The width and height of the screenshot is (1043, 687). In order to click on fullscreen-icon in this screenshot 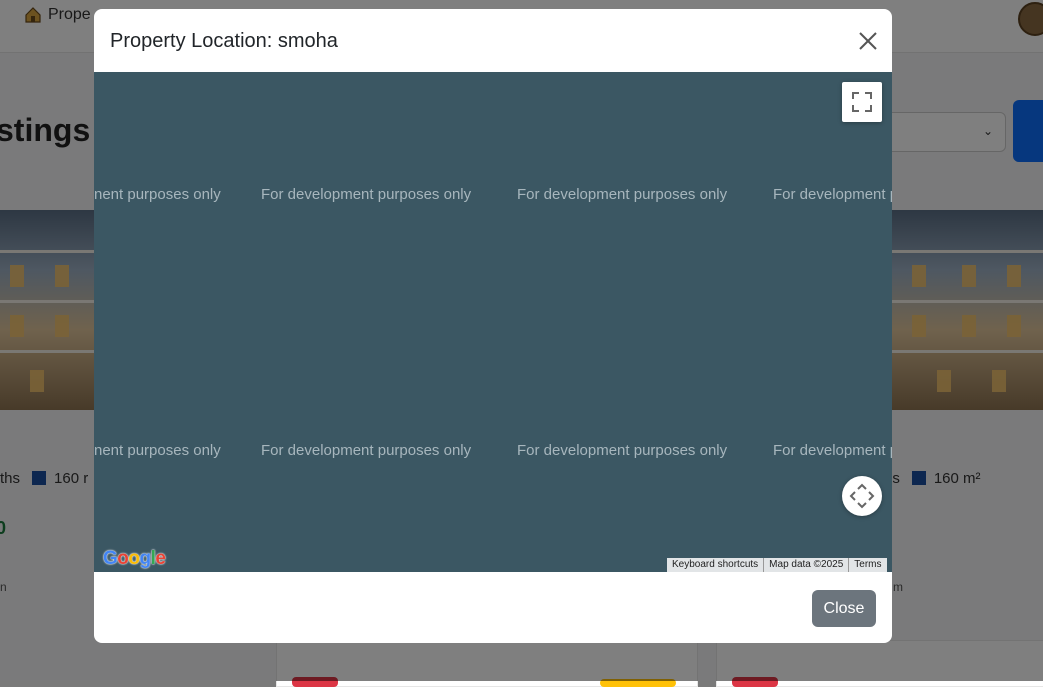, I will do `click(862, 102)`.